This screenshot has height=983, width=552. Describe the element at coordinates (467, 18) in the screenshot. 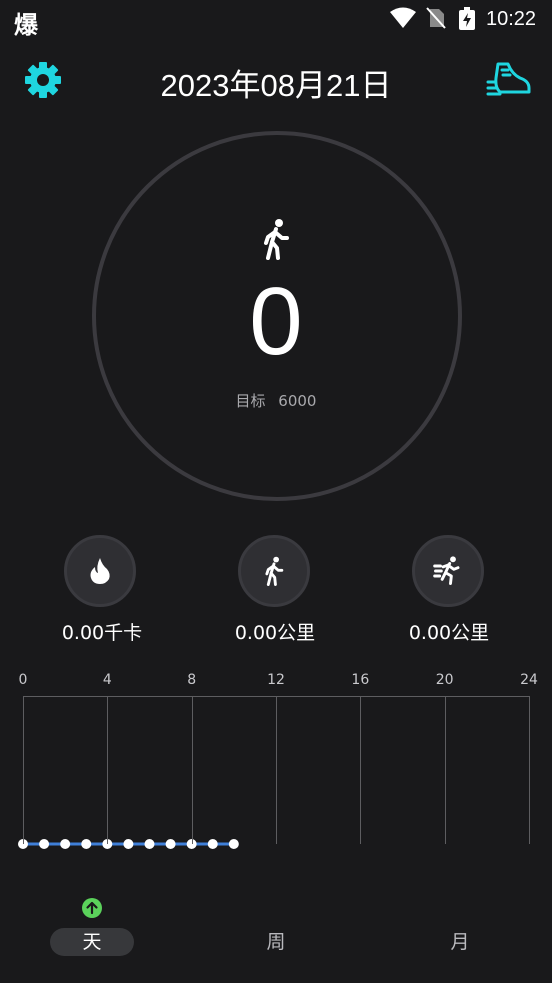

I see `battery-charging-icon` at that location.